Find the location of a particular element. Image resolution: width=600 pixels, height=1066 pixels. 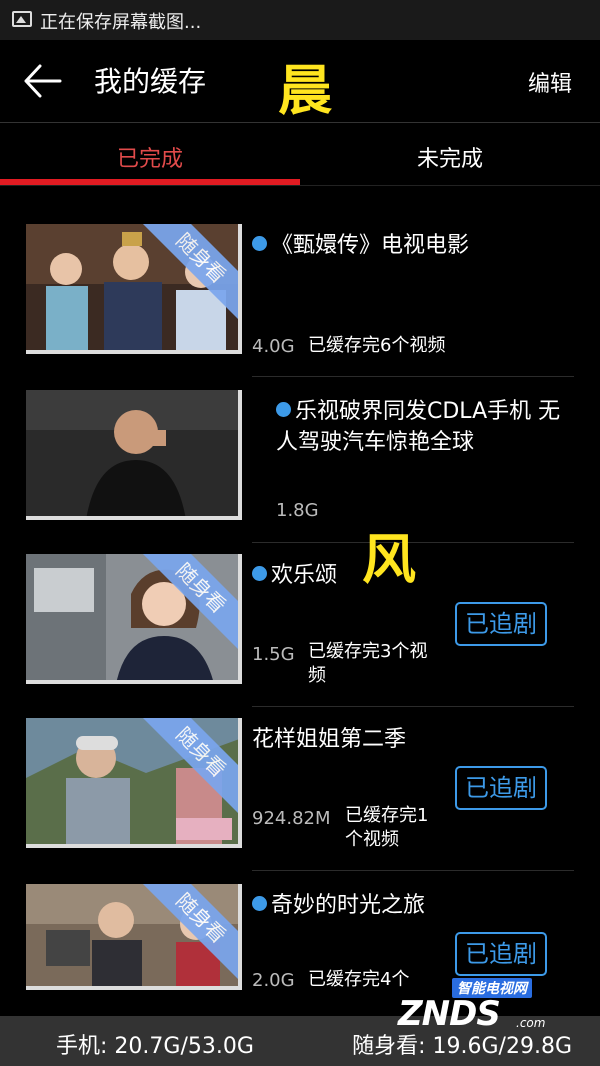

video-title: 奇妙的时光之旅 is located at coordinates (362, 905).